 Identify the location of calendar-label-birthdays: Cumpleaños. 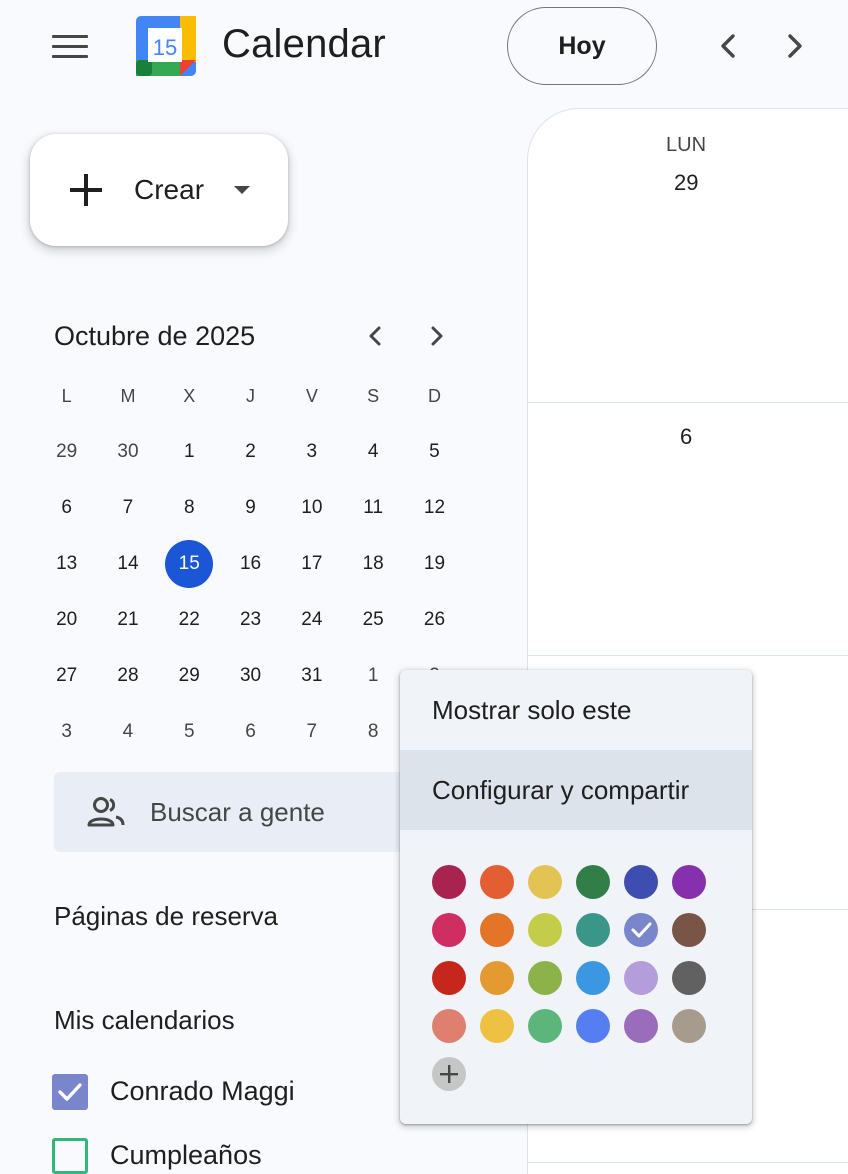
(186, 1155).